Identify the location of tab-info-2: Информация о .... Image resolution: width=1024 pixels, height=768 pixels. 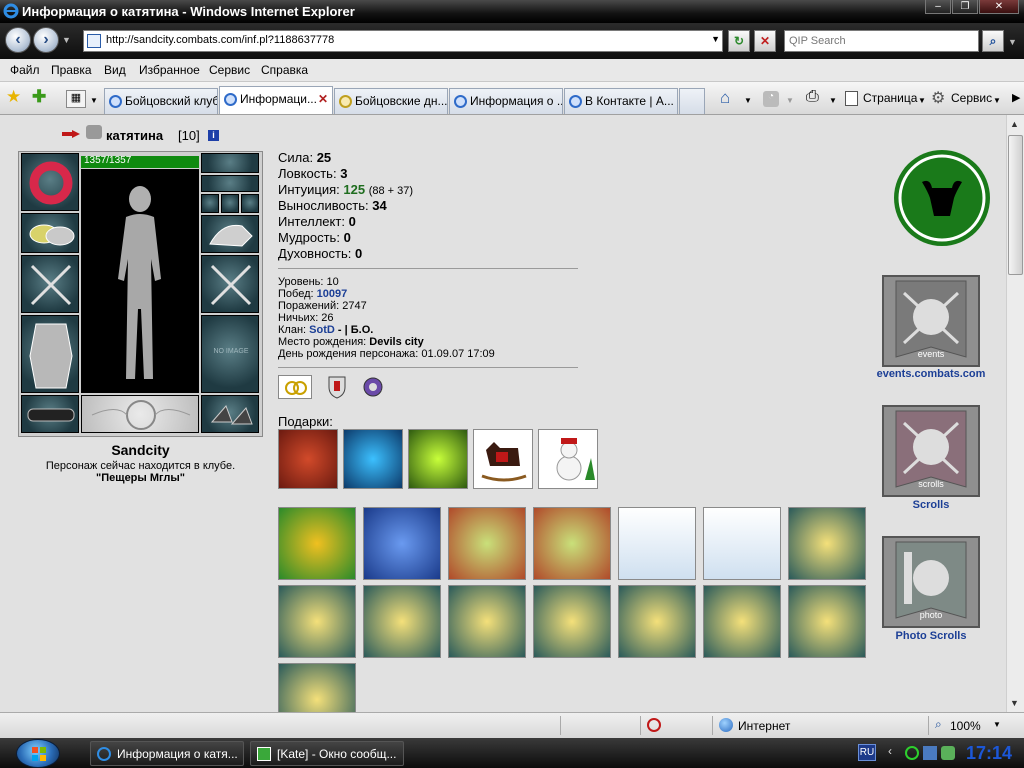
(506, 101).